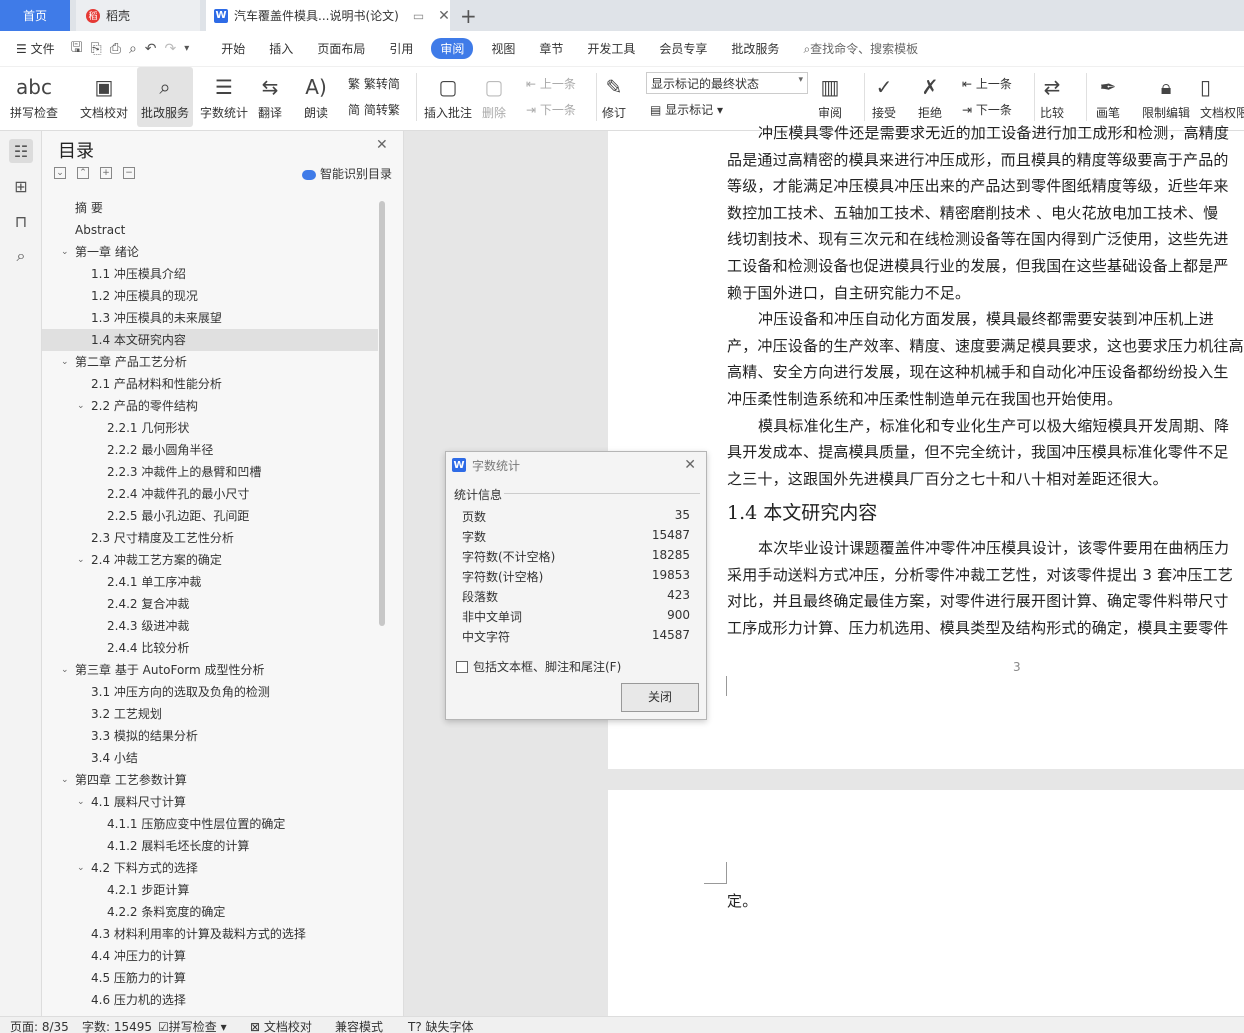  Describe the element at coordinates (212, 362) in the screenshot. I see `toc-item: ⌄ 第二章 产品工艺分析` at that location.